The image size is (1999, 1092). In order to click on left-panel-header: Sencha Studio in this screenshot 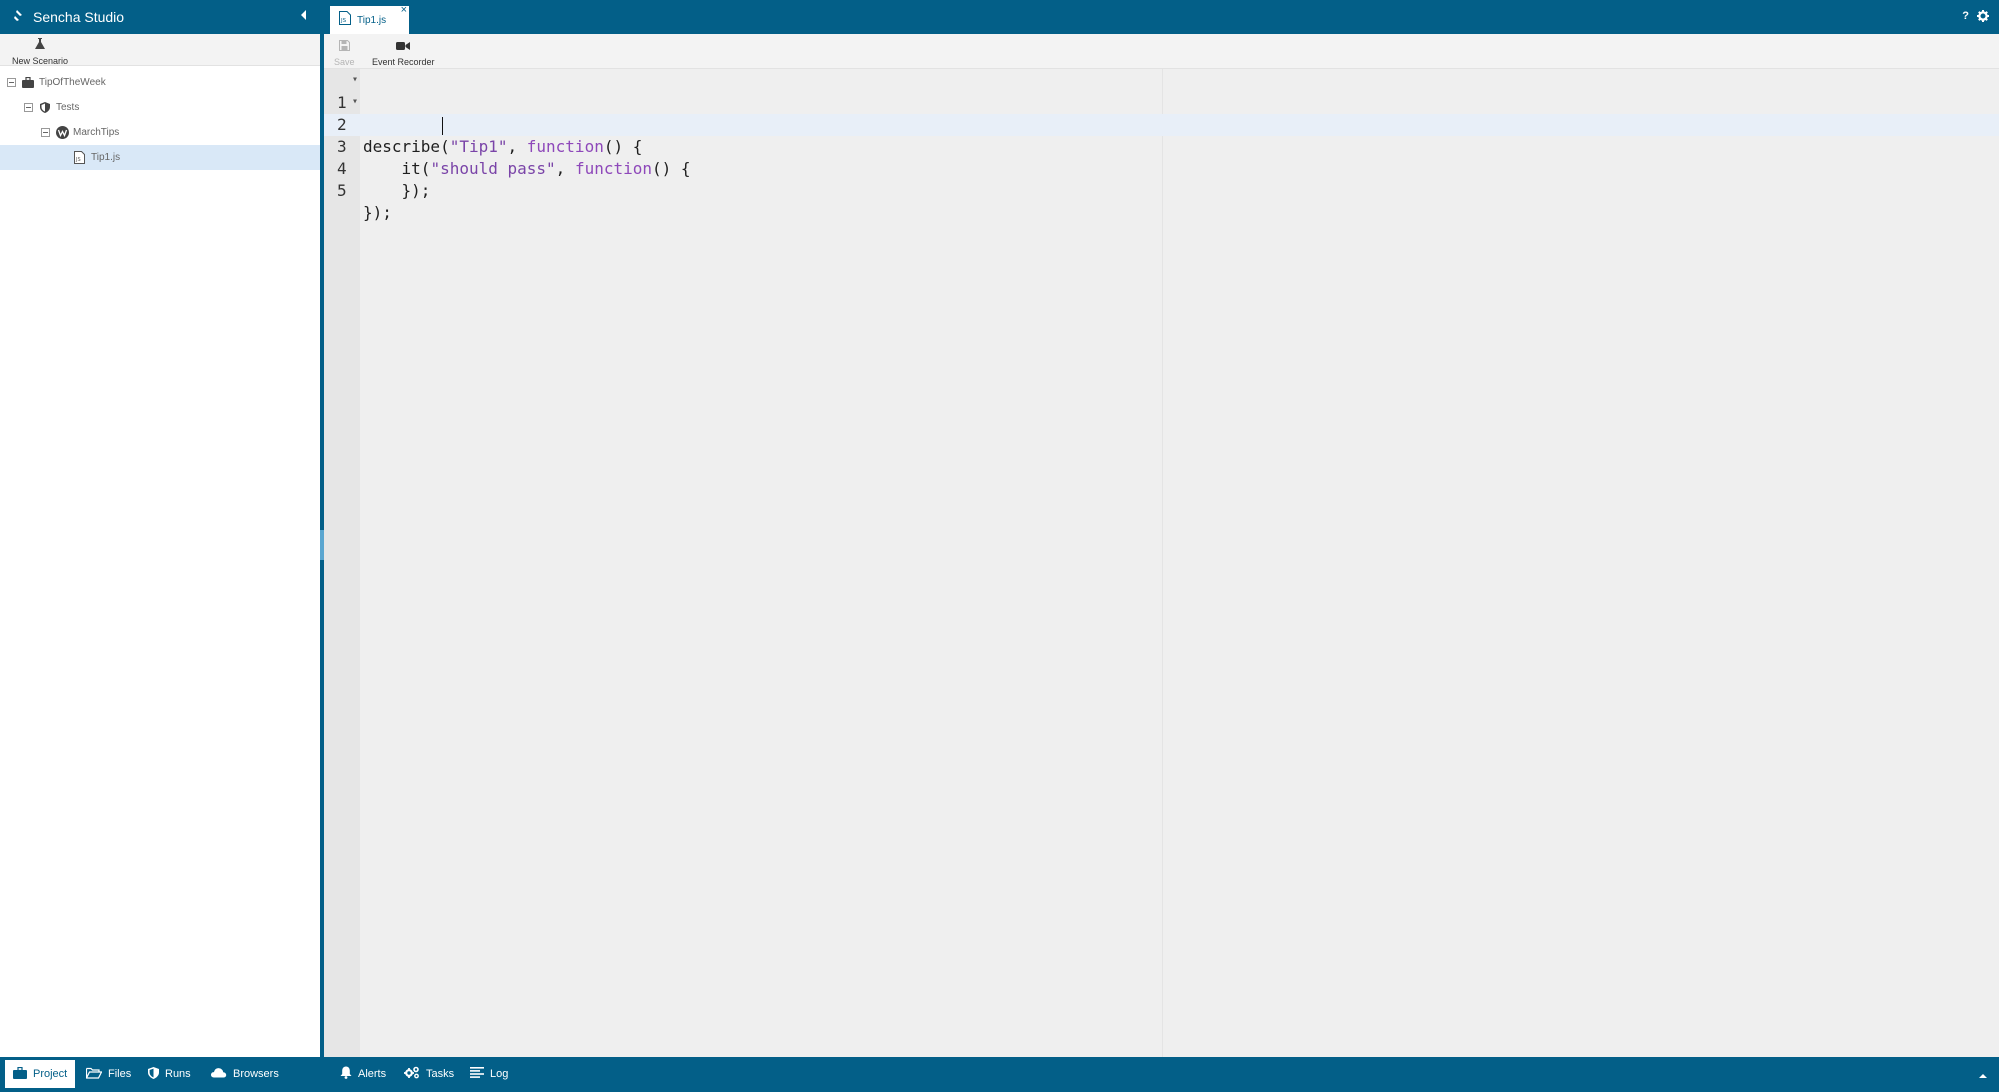, I will do `click(160, 17)`.